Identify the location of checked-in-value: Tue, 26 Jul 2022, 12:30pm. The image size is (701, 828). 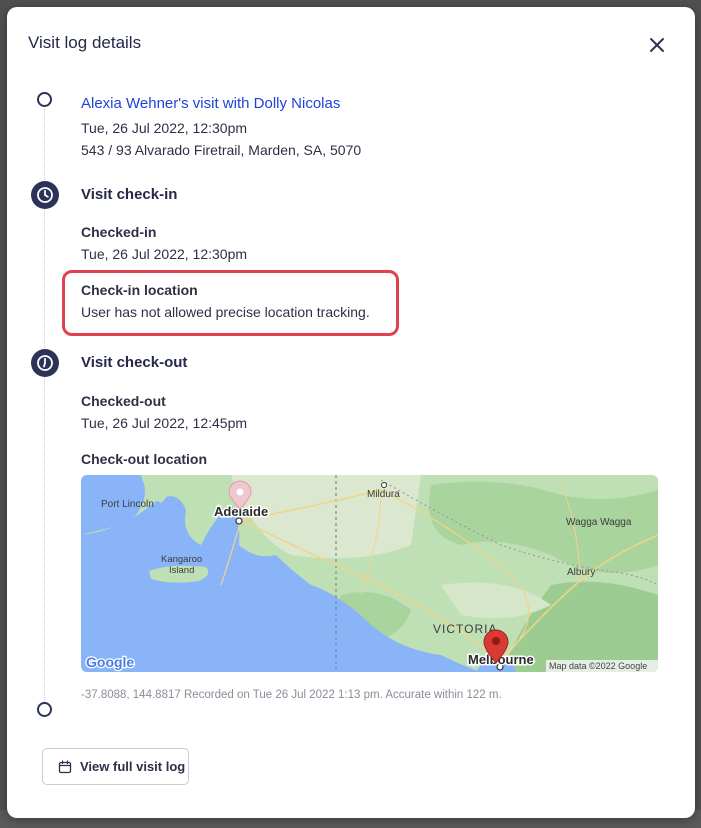
(164, 254).